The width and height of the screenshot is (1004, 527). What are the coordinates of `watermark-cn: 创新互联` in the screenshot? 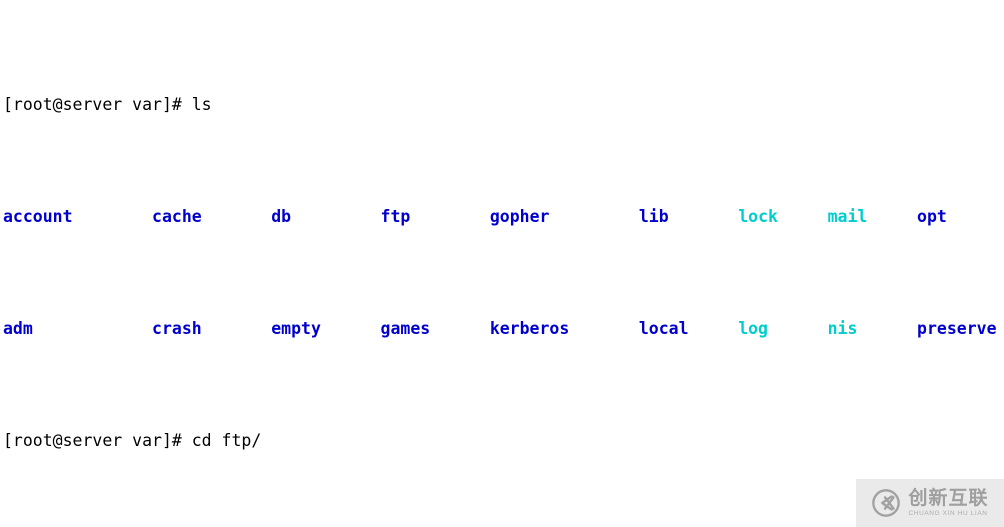 It's located at (948, 497).